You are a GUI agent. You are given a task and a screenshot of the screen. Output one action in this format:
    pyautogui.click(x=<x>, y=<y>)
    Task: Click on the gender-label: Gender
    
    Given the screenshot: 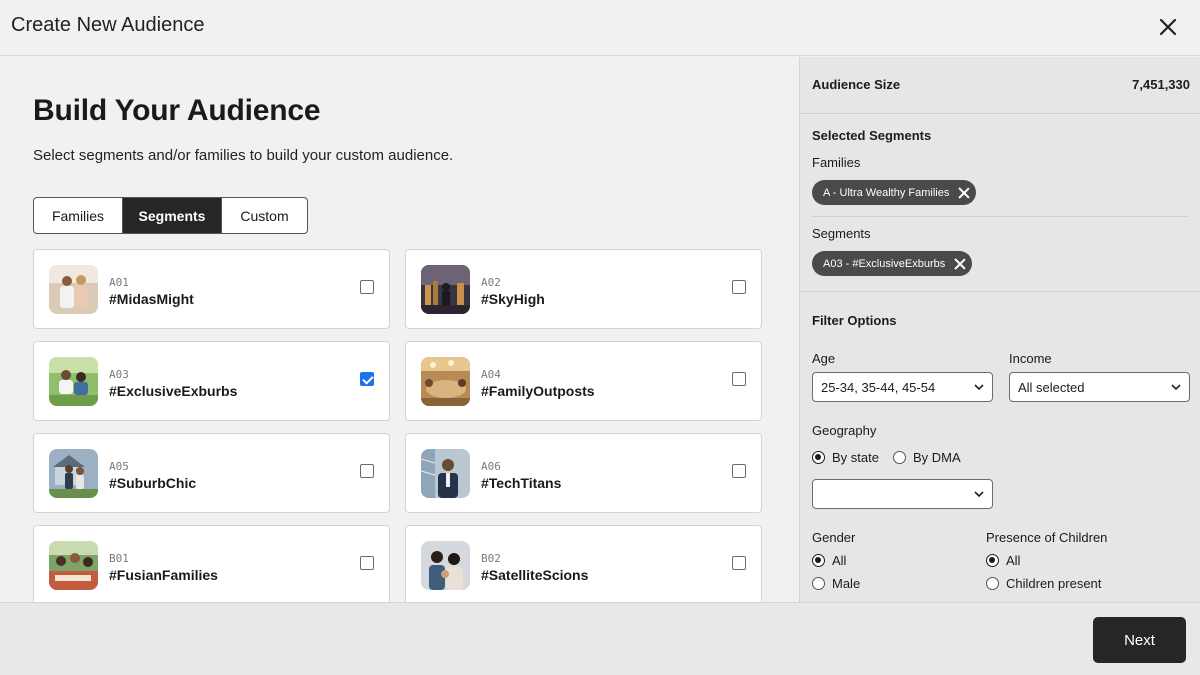 What is the action you would take?
    pyautogui.click(x=834, y=537)
    